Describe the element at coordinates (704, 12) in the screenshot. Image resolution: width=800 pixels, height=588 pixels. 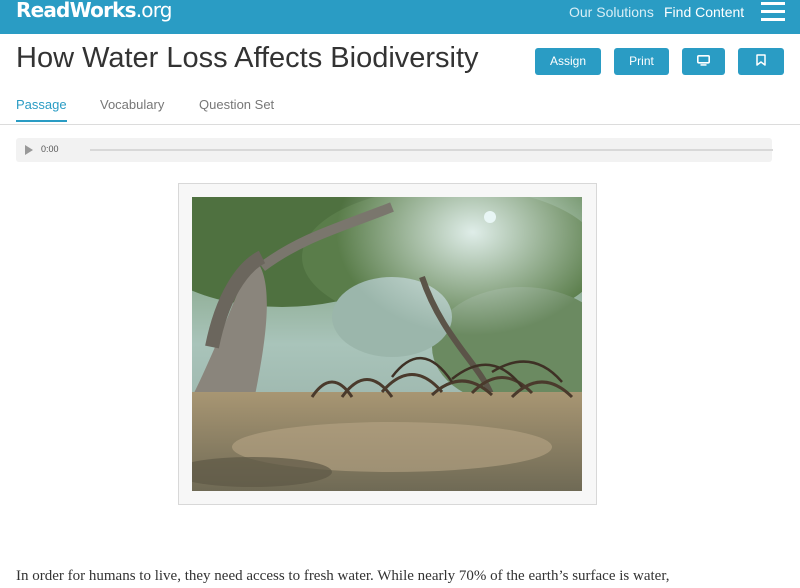
I see `nav-find-content: Find Content` at that location.